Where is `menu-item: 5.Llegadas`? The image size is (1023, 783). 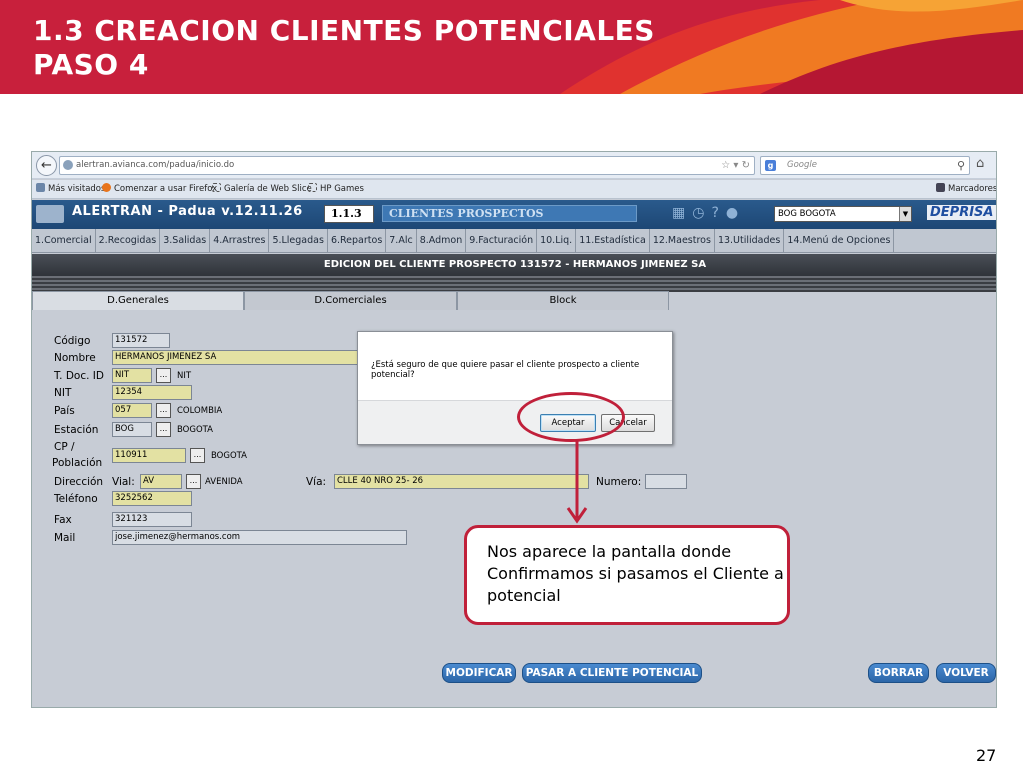
menu-item: 5.Llegadas is located at coordinates (298, 240).